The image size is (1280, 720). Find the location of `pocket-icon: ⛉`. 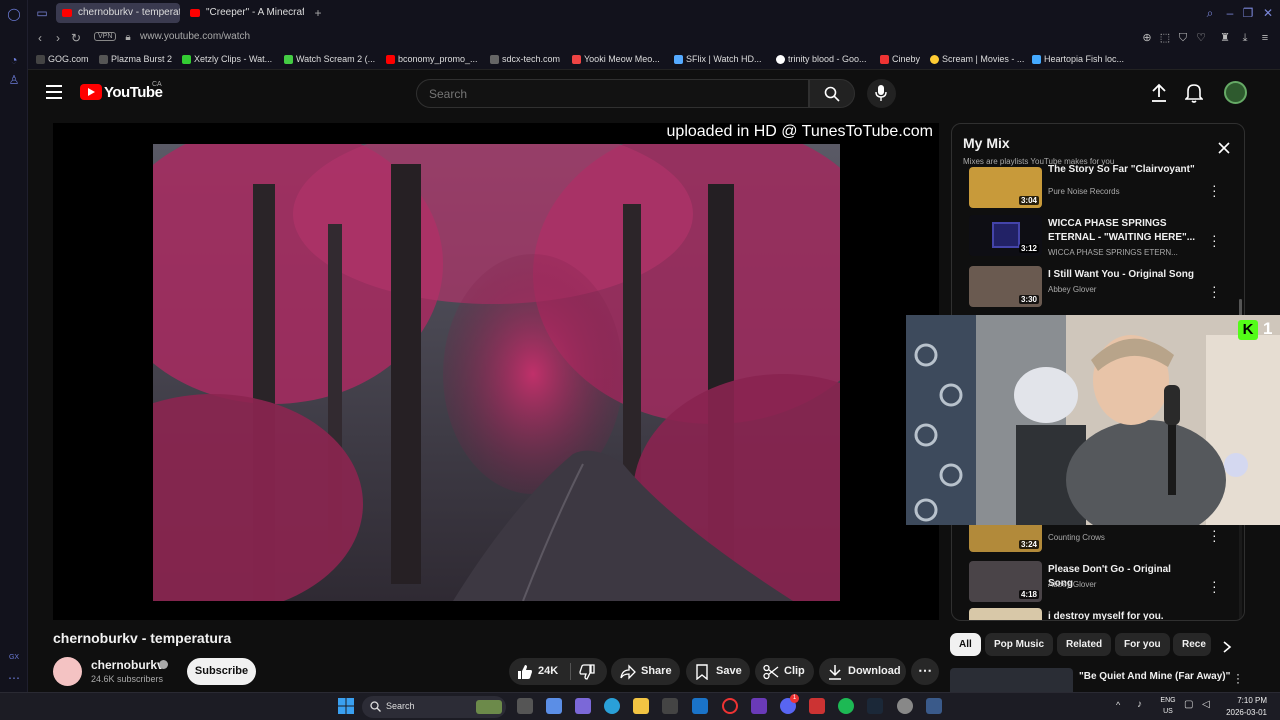

pocket-icon: ⛉ is located at coordinates (1183, 38).